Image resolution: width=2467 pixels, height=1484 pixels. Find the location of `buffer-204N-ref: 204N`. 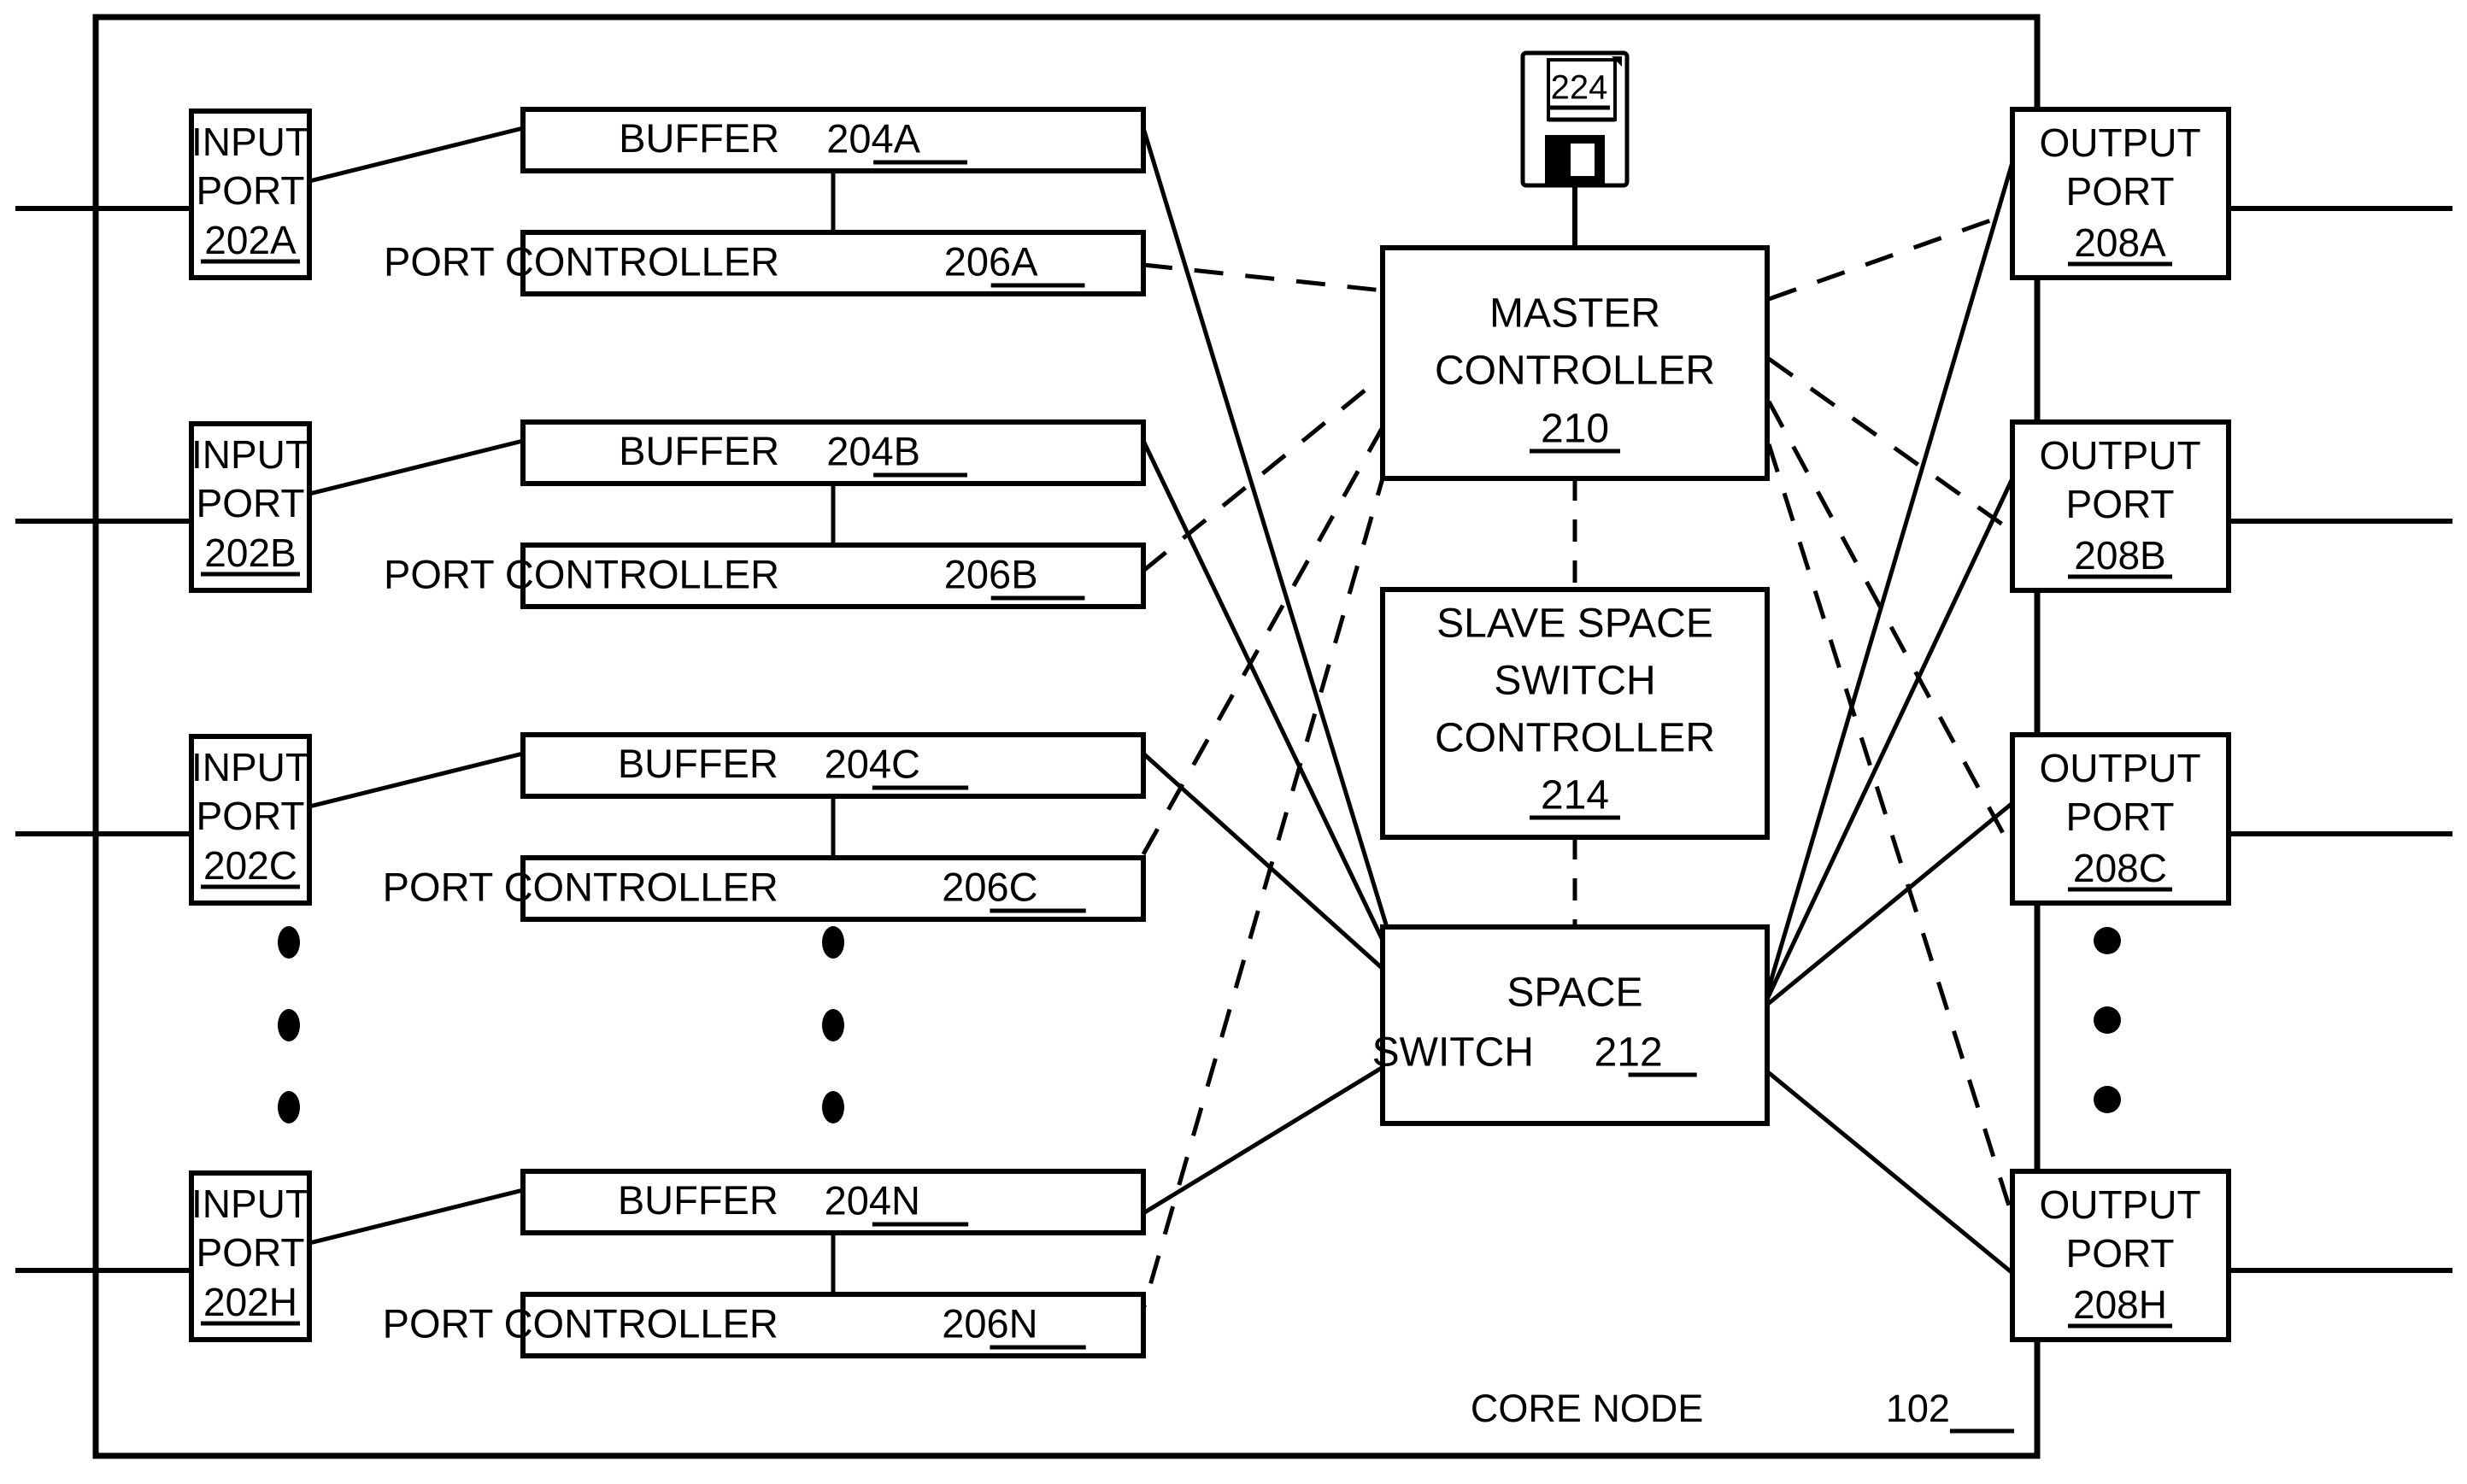

buffer-204N-ref: 204N is located at coordinates (873, 1200).